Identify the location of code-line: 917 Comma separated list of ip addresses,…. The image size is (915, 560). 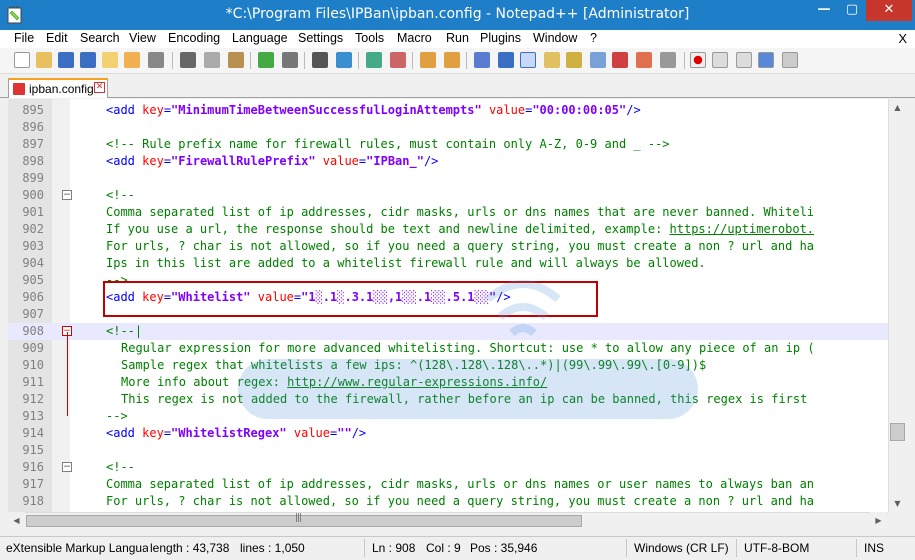
(448, 484).